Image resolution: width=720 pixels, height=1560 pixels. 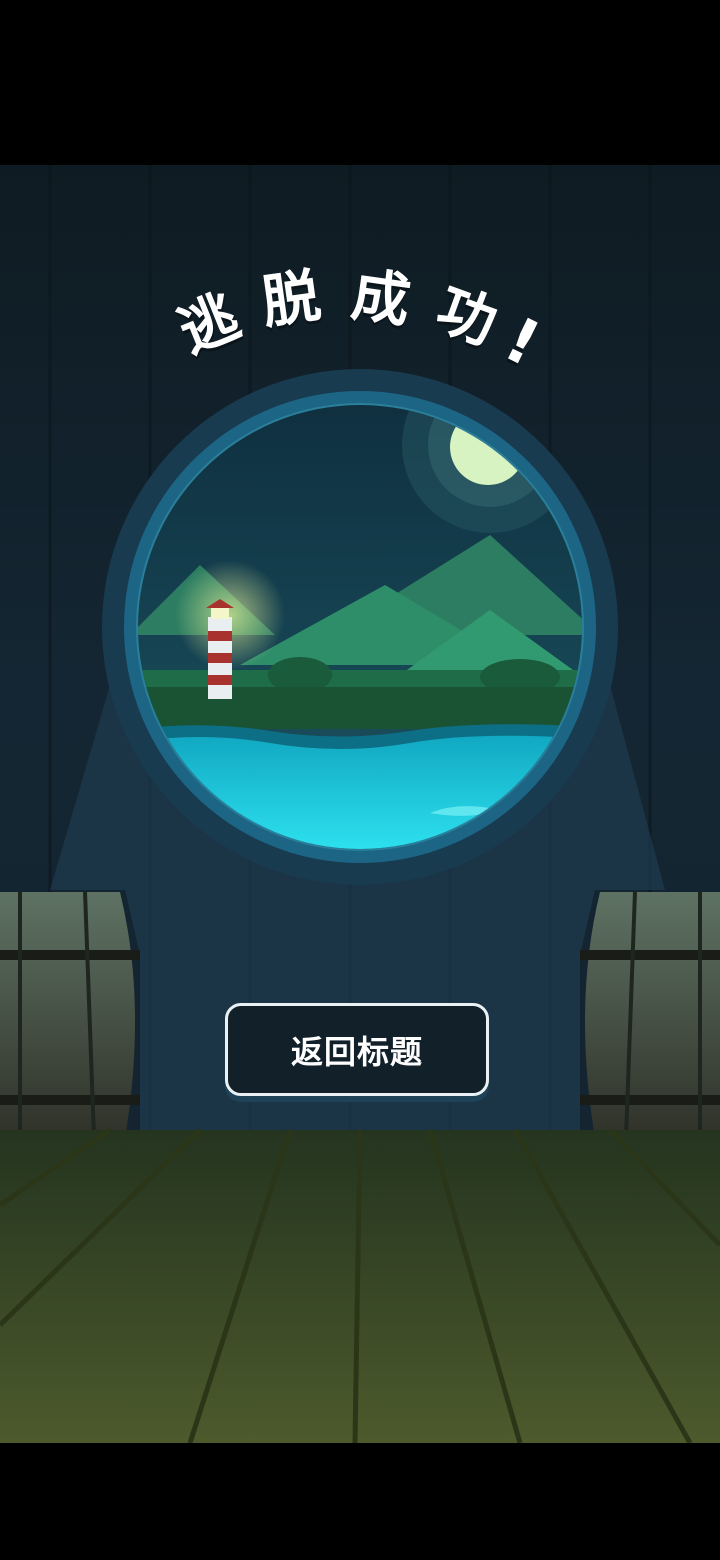 What do you see at coordinates (360, 1501) in the screenshot?
I see `bottom-letterbox` at bounding box center [360, 1501].